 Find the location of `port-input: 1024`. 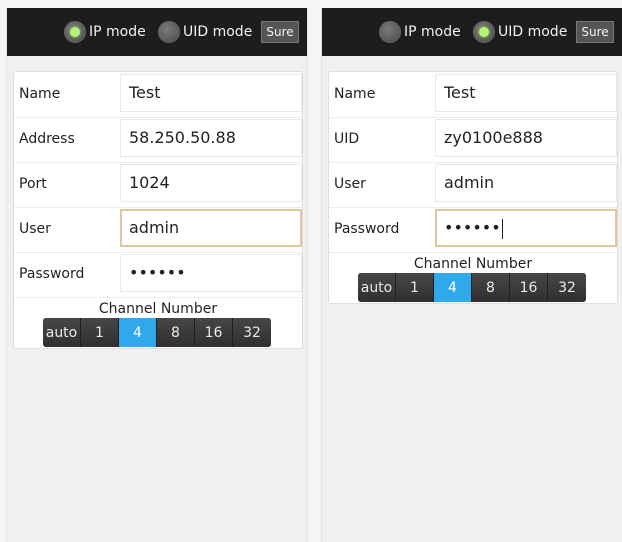

port-input: 1024 is located at coordinates (211, 183).